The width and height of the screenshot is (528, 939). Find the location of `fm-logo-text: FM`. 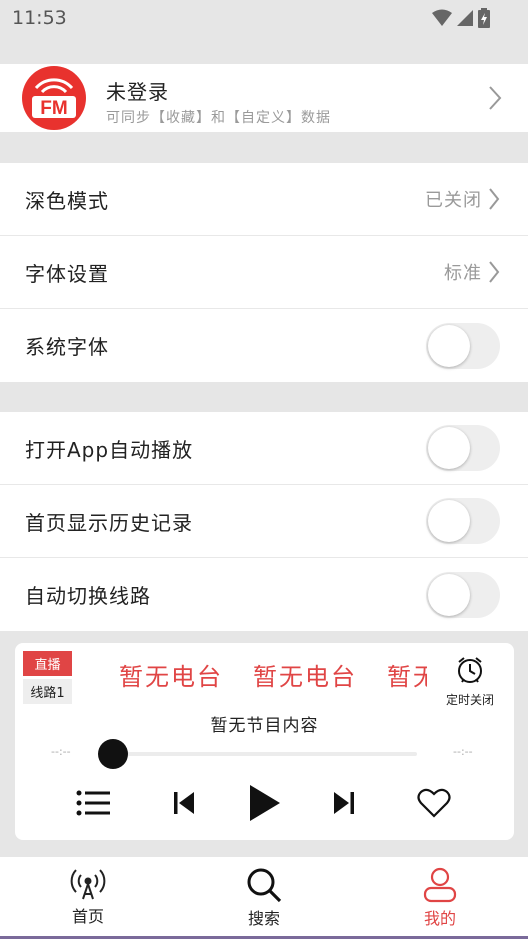

fm-logo-text: FM is located at coordinates (53, 108).